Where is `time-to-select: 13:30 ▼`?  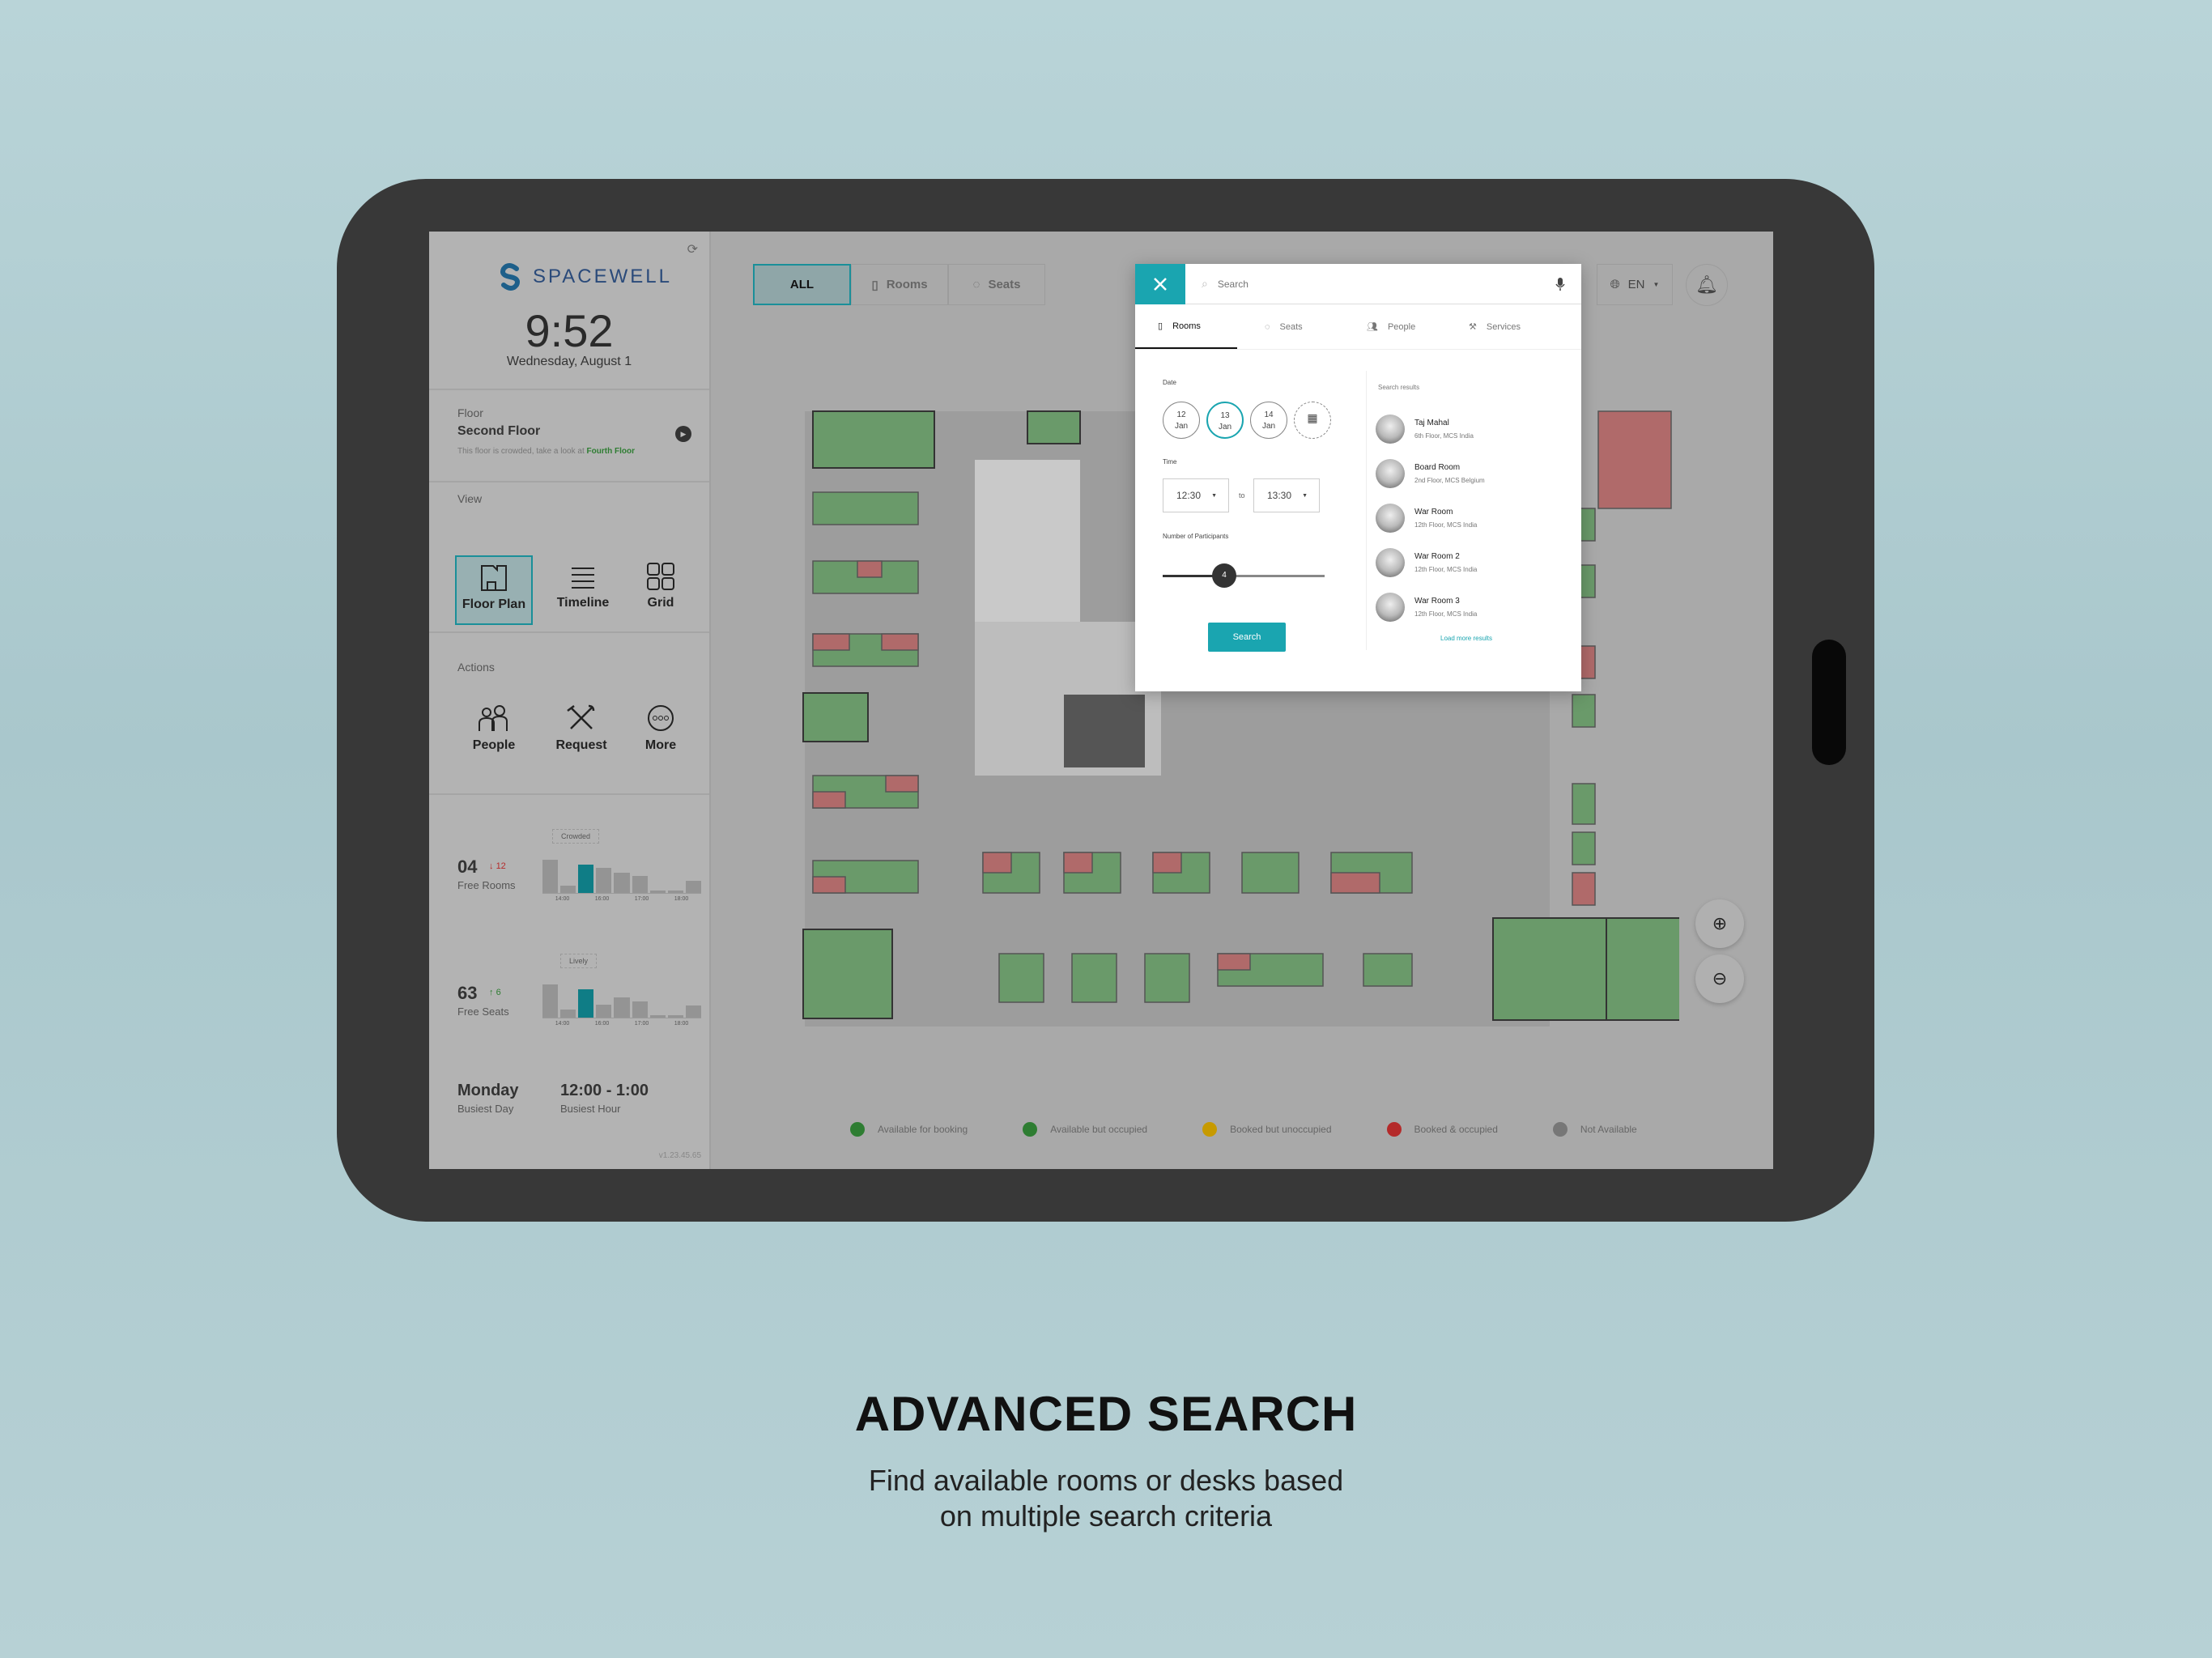 time-to-select: 13:30 ▼ is located at coordinates (1287, 495).